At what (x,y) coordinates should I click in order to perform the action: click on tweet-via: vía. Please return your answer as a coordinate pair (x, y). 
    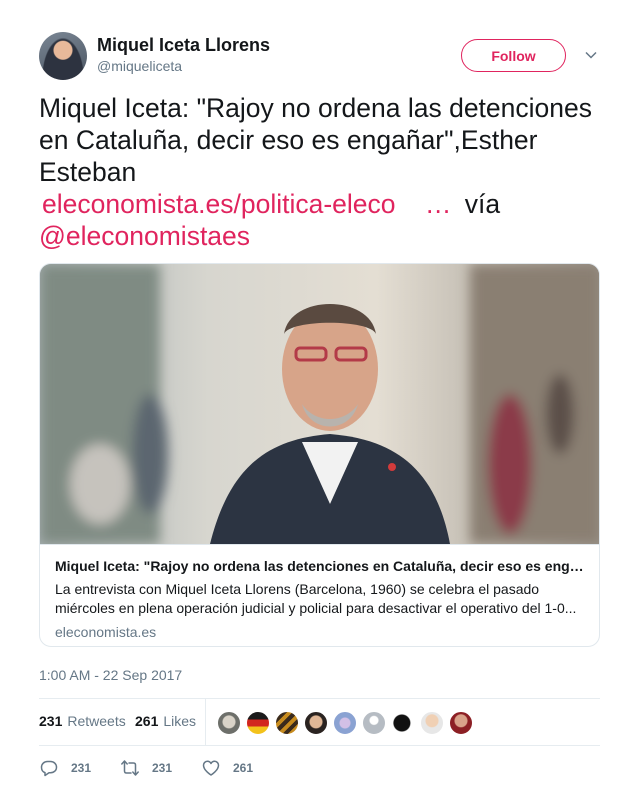
    Looking at the image, I should click on (482, 204).